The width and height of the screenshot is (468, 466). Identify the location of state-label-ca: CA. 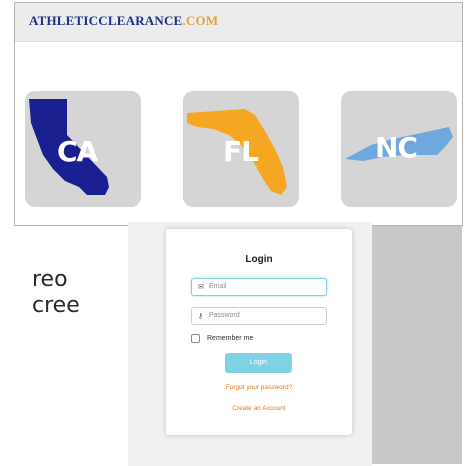
(77, 151).